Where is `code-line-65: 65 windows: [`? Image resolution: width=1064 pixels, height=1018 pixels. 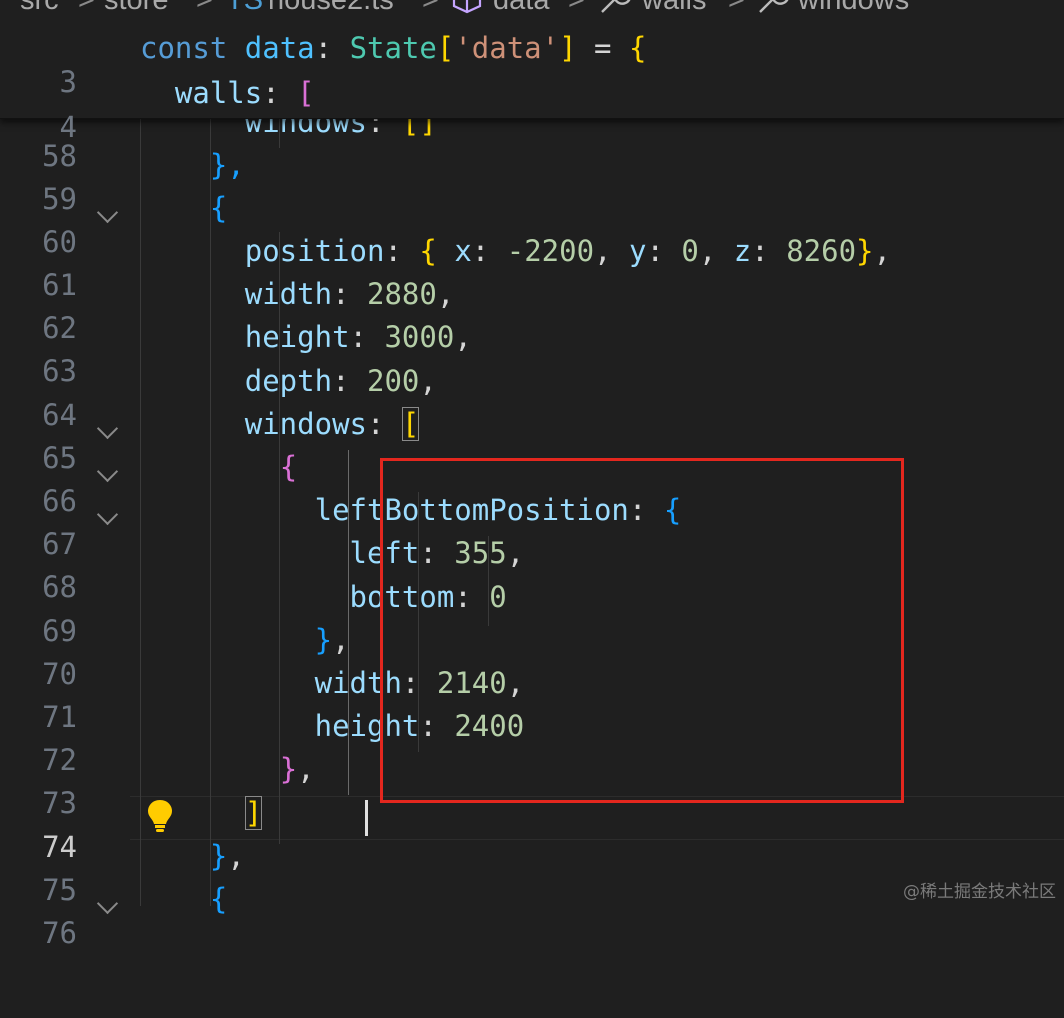 code-line-65: 65 windows: [ is located at coordinates (532, 441).